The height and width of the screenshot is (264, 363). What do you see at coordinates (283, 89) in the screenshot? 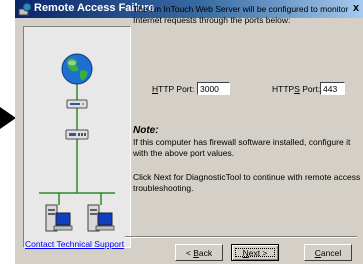
I see `https-label-text-before: HTTP` at bounding box center [283, 89].